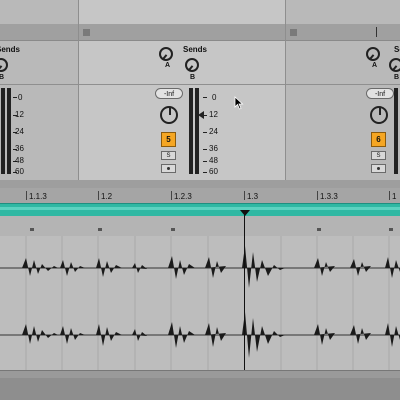  Describe the element at coordinates (168, 155) in the screenshot. I see `solo-button: S` at that location.